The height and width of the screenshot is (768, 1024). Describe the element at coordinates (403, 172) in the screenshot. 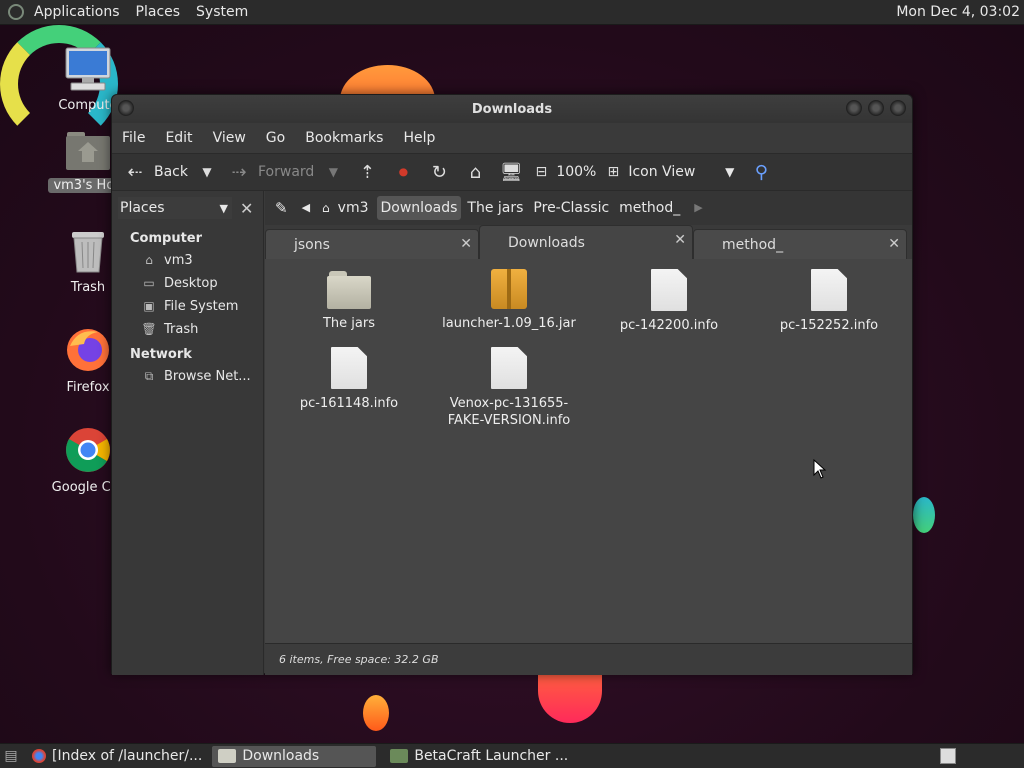

I see `stop-icon: ⏺` at that location.